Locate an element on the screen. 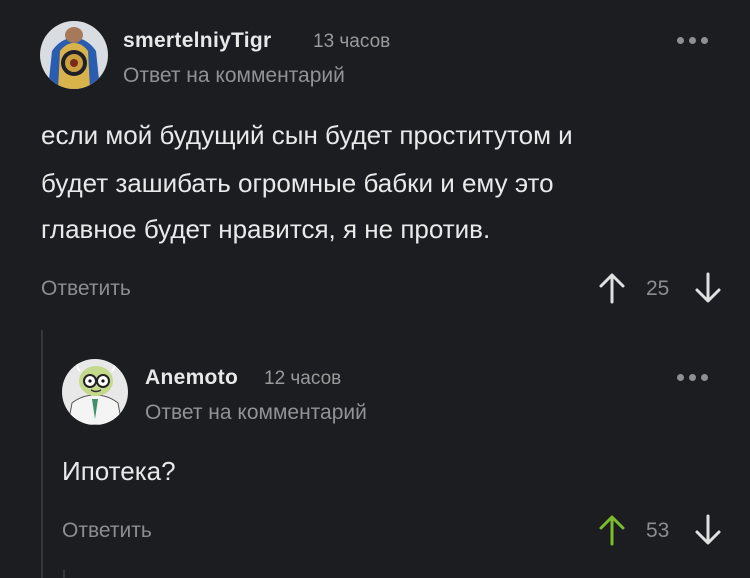 Image resolution: width=750 pixels, height=578 pixels. comment-text-line: Ипотека? is located at coordinates (119, 471).